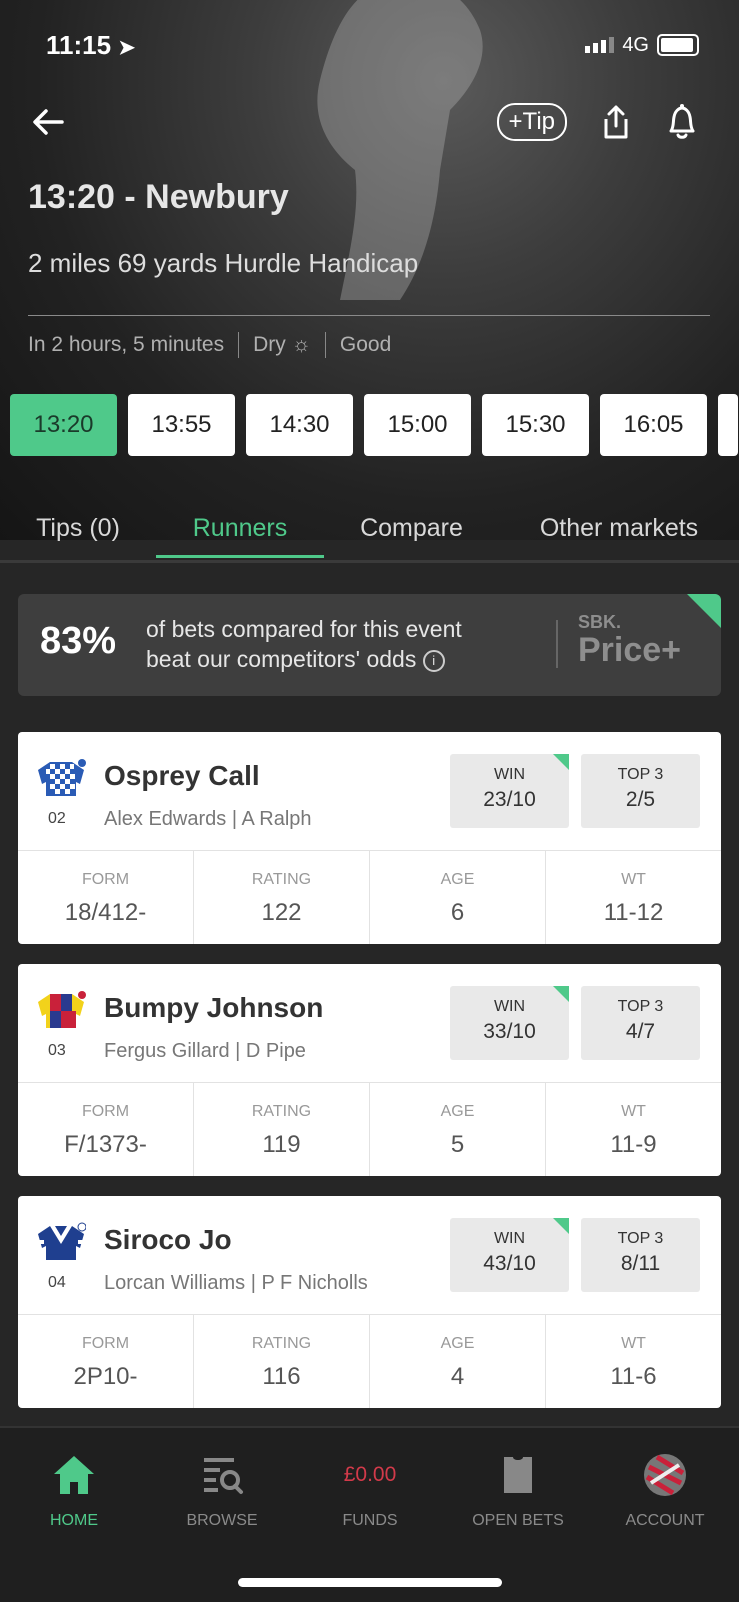  I want to click on stat-age: AGE 4, so click(458, 1361).